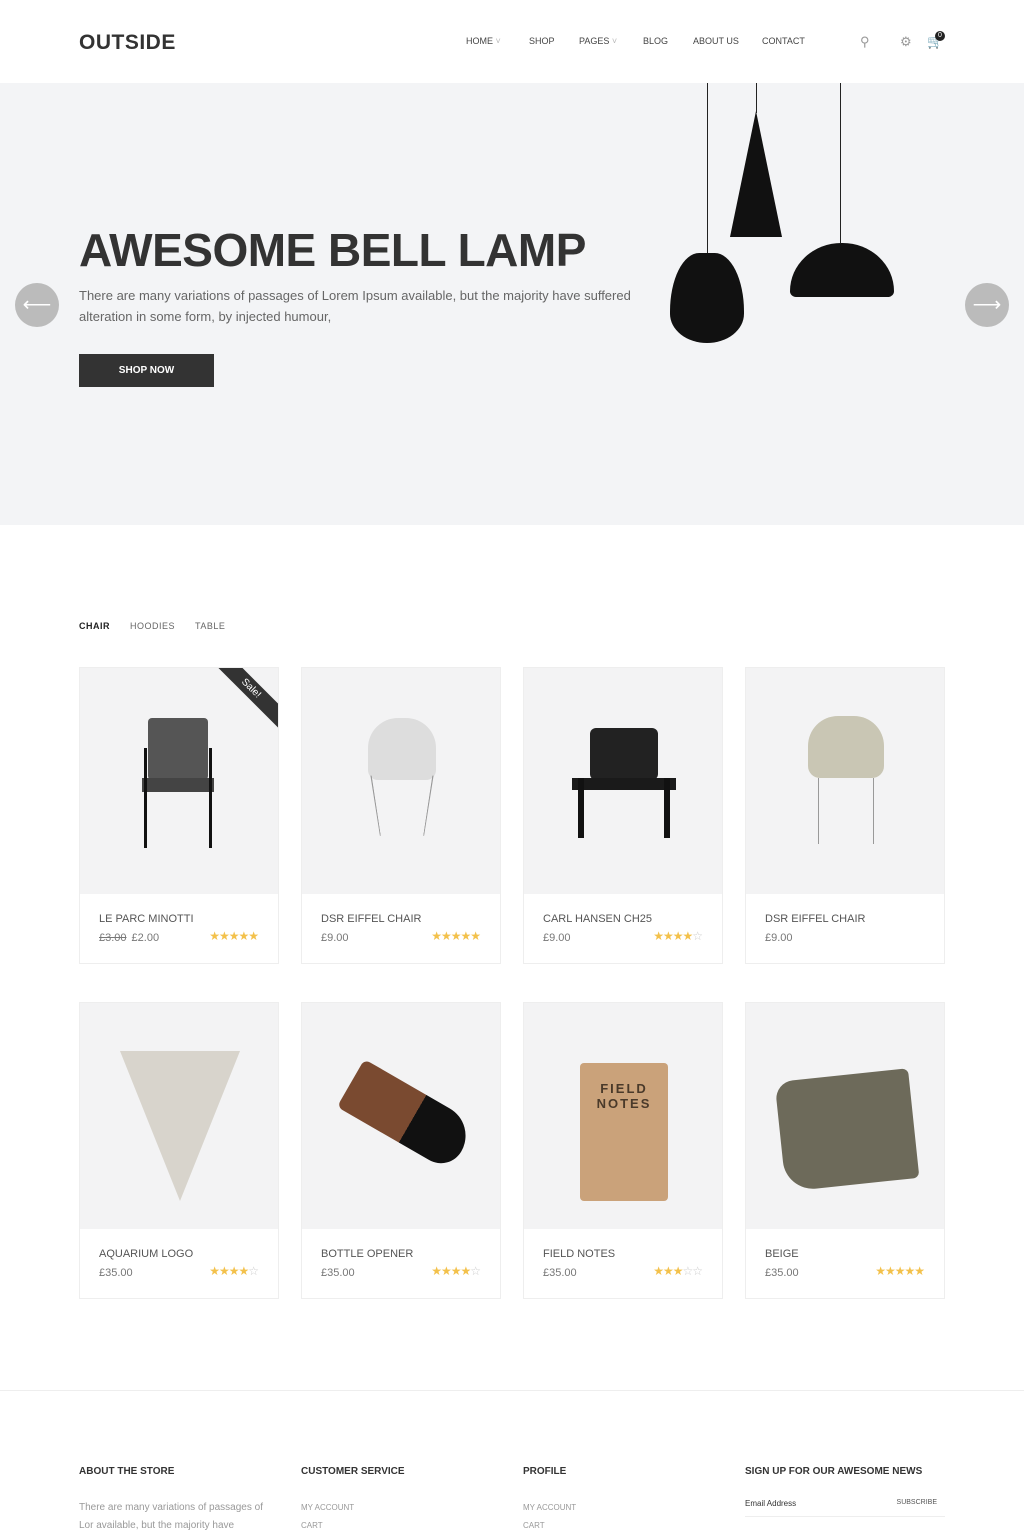 The width and height of the screenshot is (1024, 1536). Describe the element at coordinates (906, 42) in the screenshot. I see `gear-icon: ⚙` at that location.